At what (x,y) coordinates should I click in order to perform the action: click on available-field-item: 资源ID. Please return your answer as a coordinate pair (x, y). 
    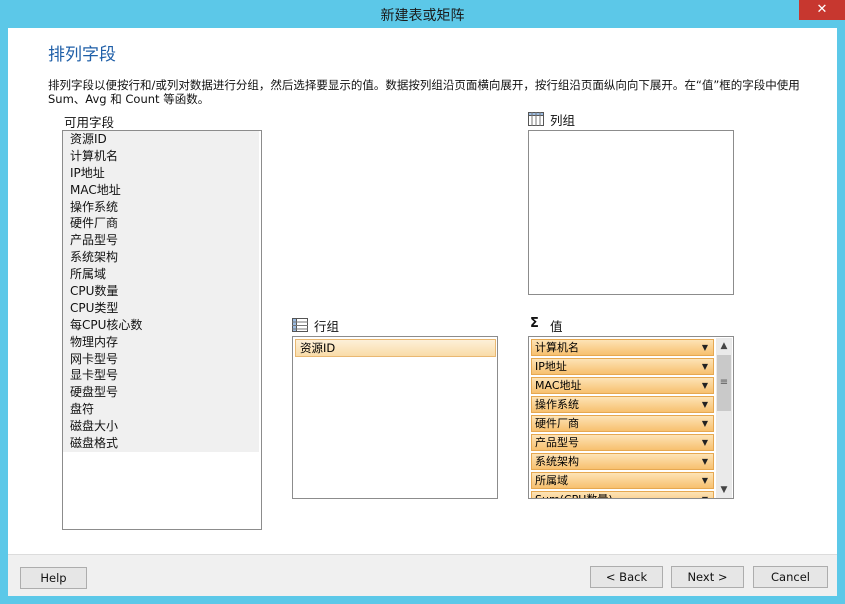
    Looking at the image, I should click on (161, 139).